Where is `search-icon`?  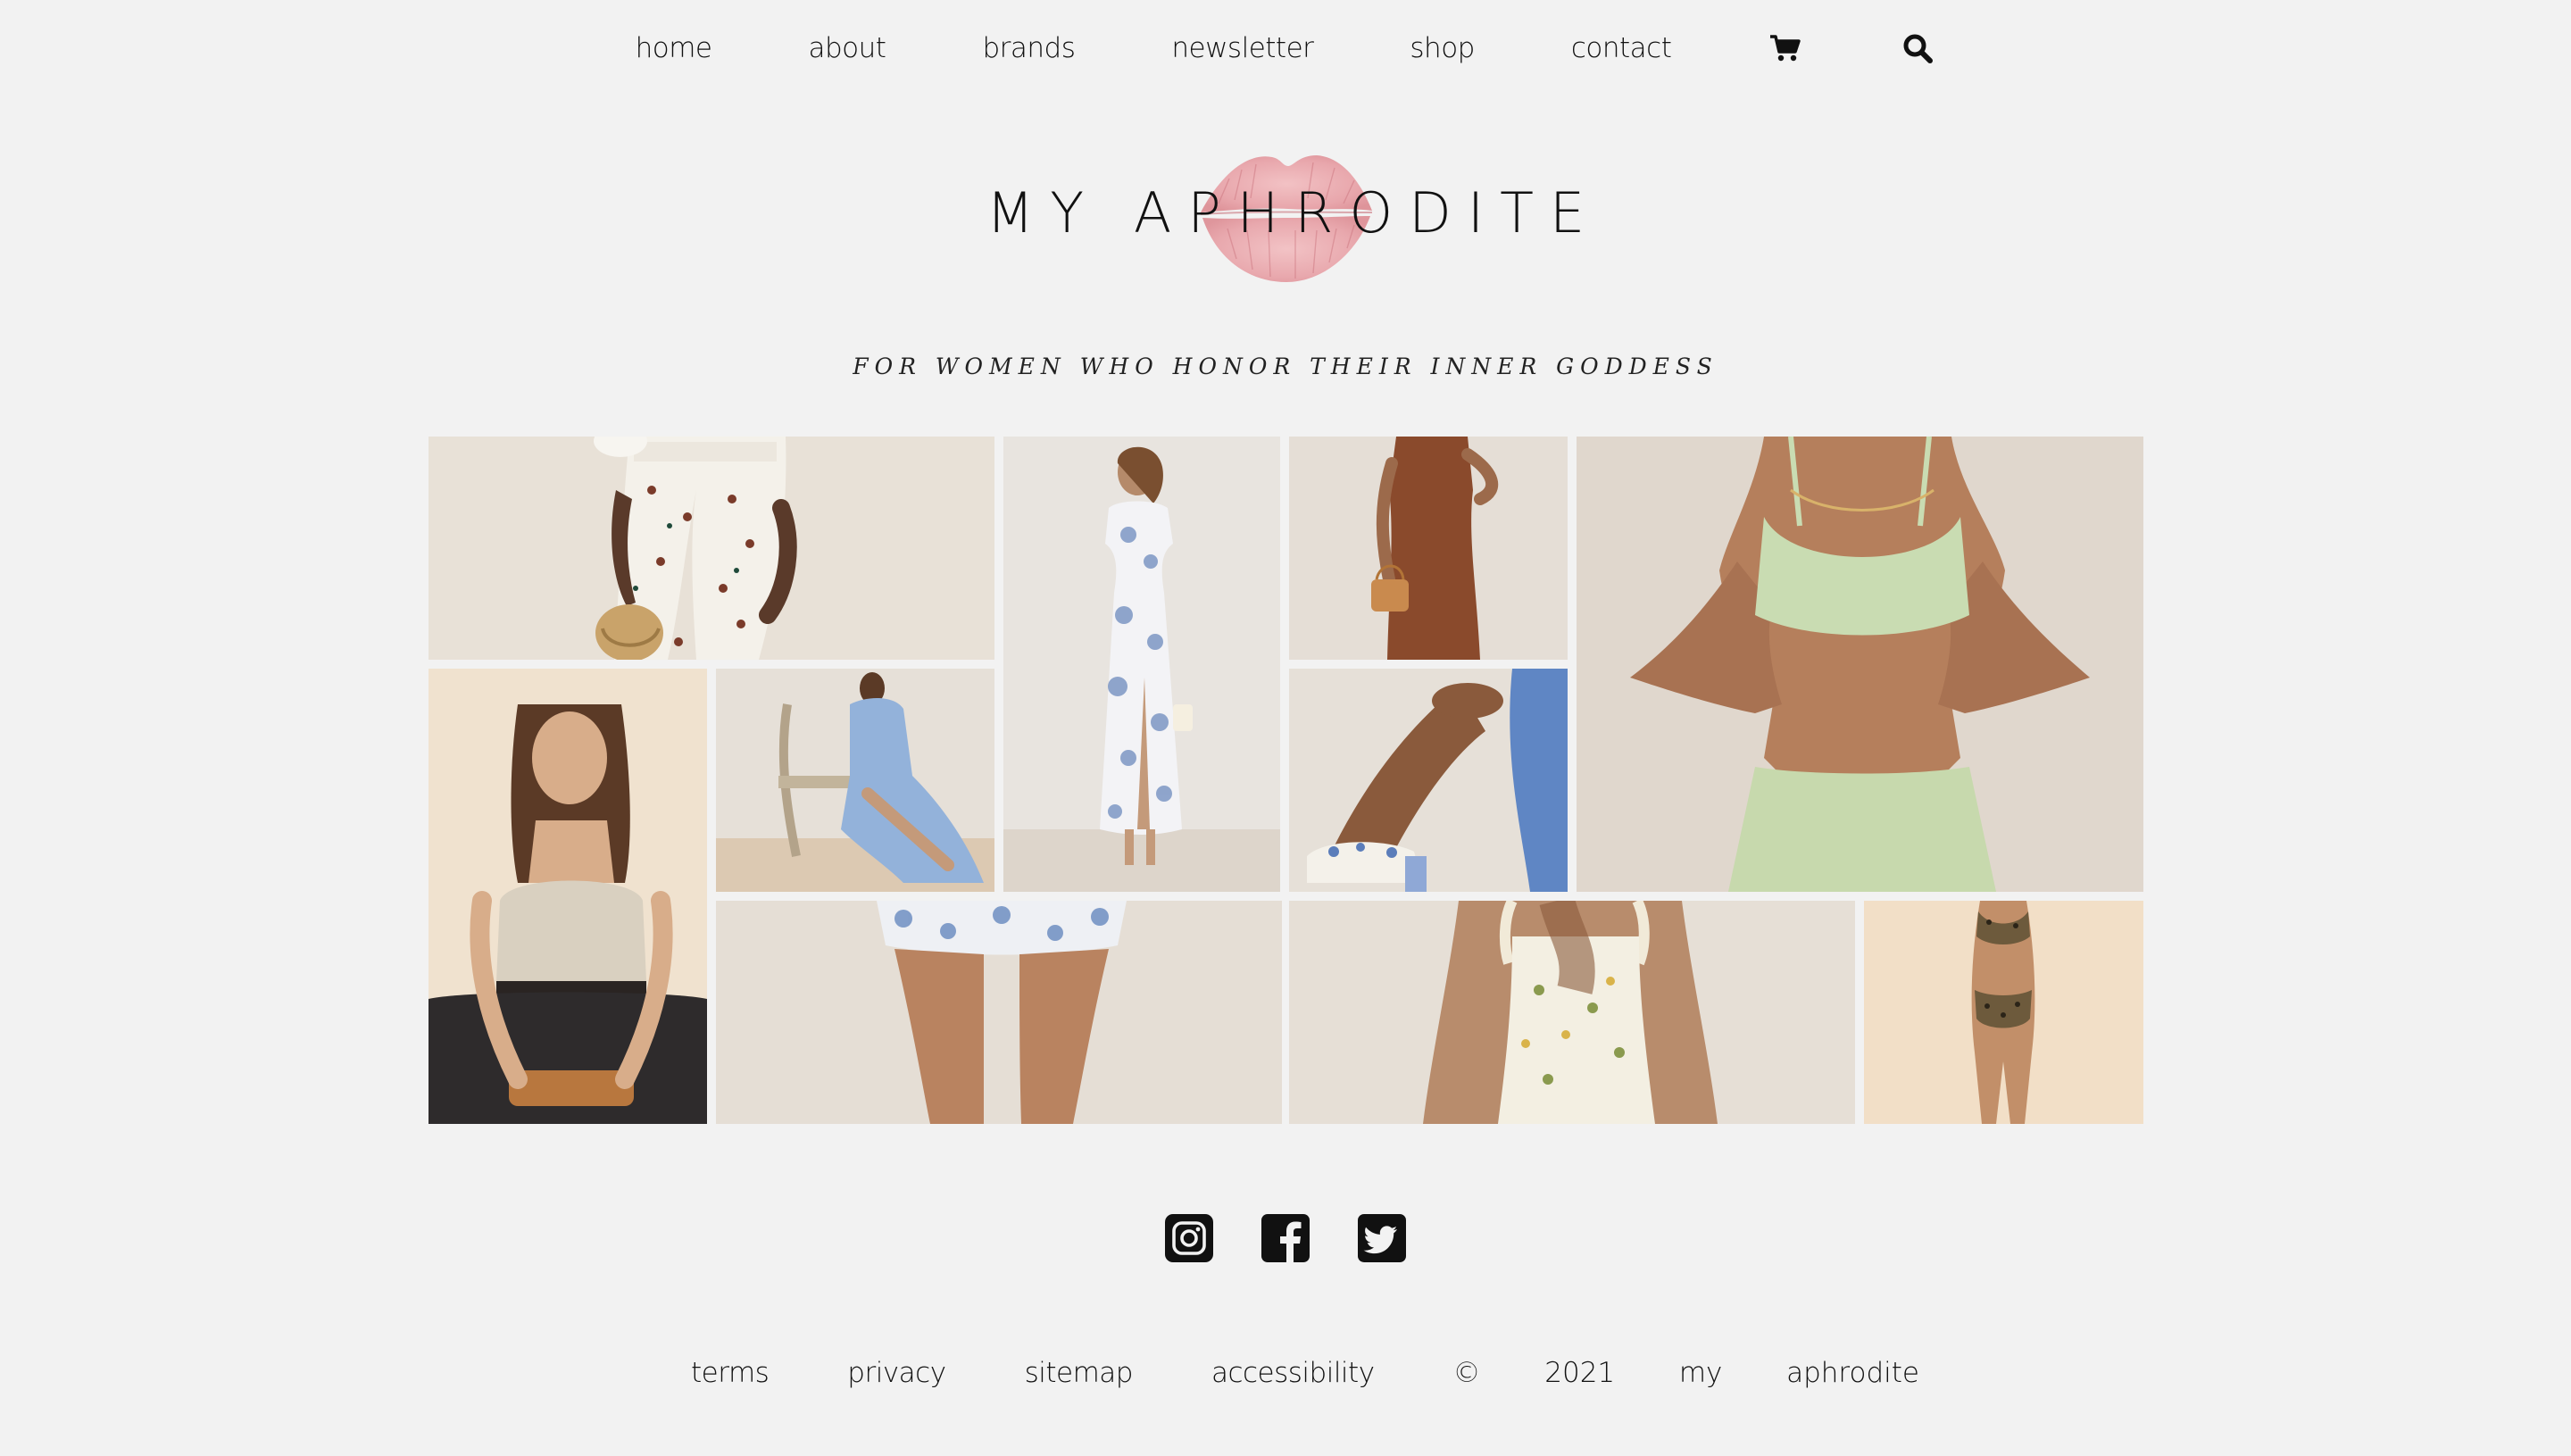 search-icon is located at coordinates (1917, 49).